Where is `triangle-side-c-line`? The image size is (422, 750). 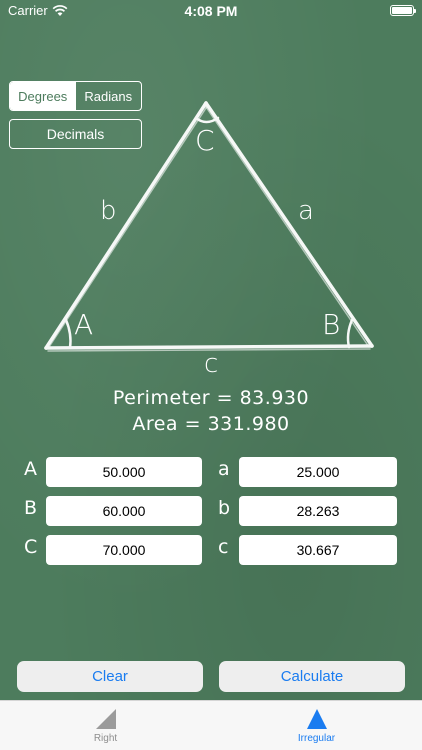
triangle-side-c-line is located at coordinates (209, 347).